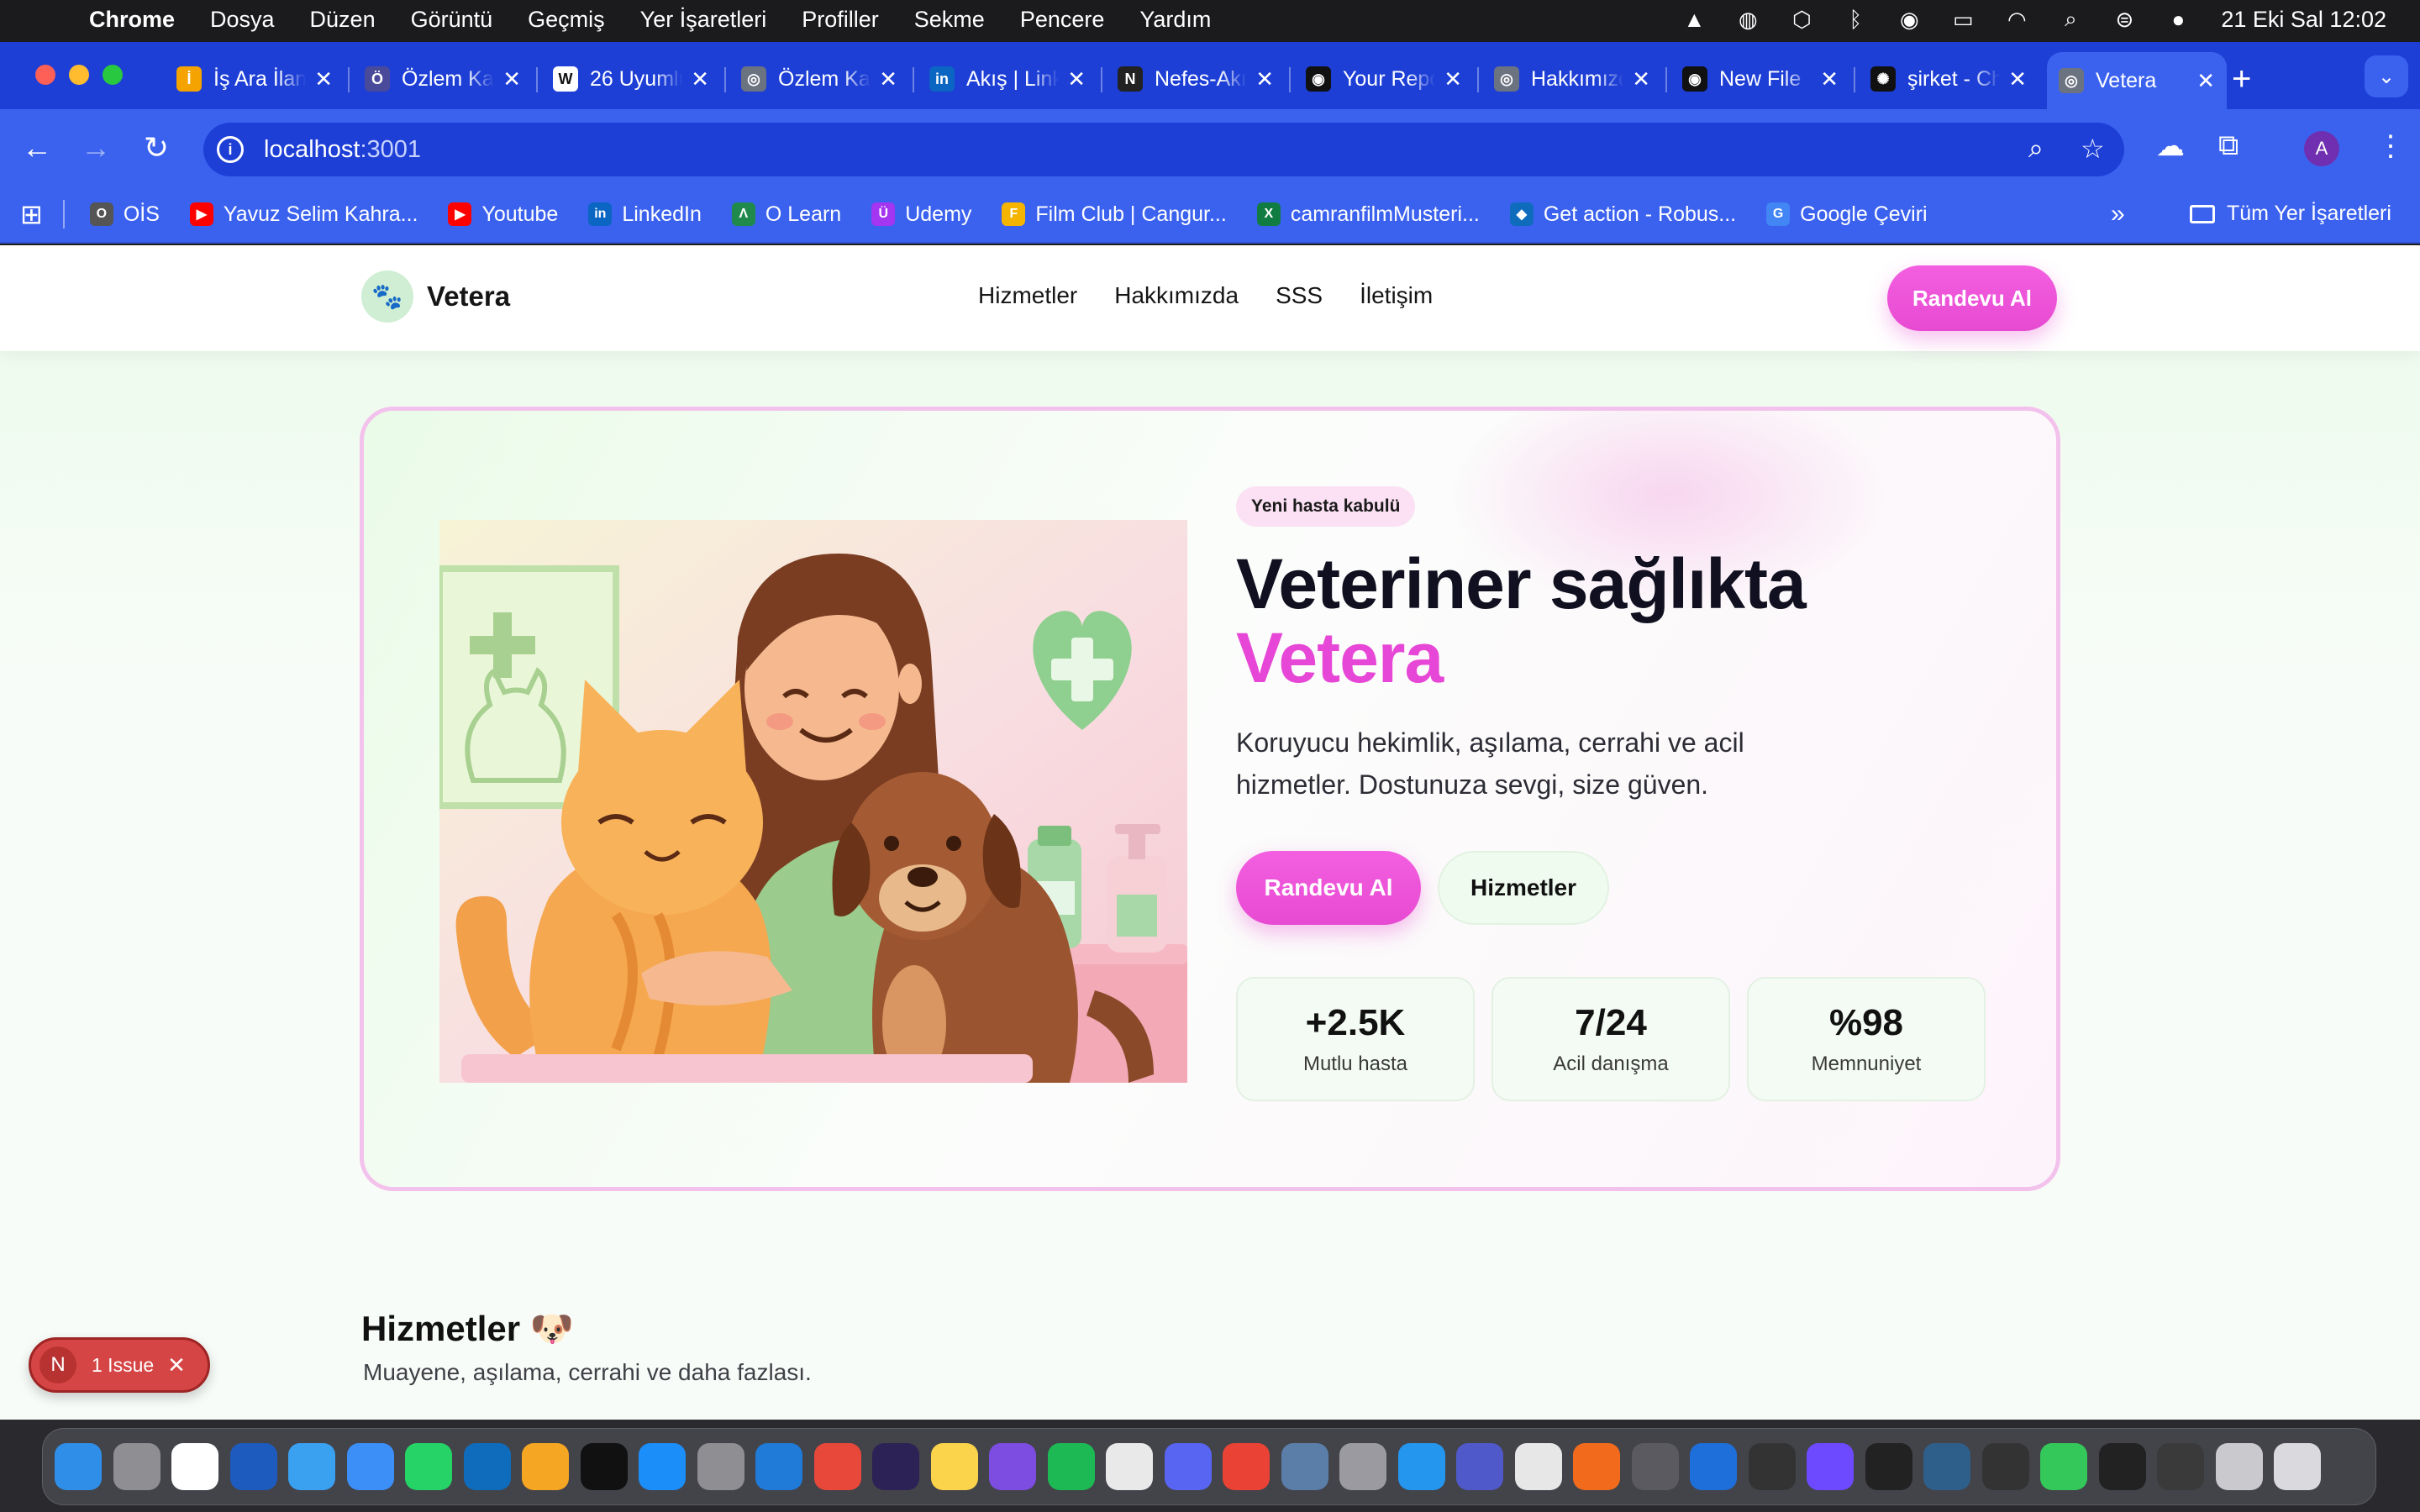 The image size is (2420, 1512). What do you see at coordinates (96, 148) in the screenshot?
I see `forward-arrow-icon: →` at bounding box center [96, 148].